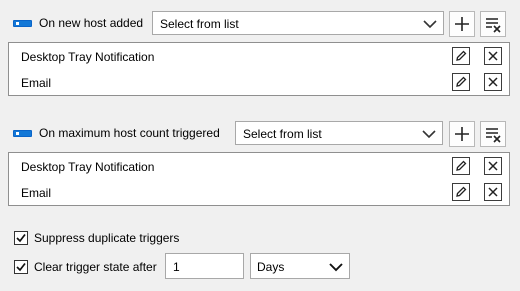 This screenshot has height=291, width=520. Describe the element at coordinates (91, 23) in the screenshot. I see `section-label: On new host added` at that location.